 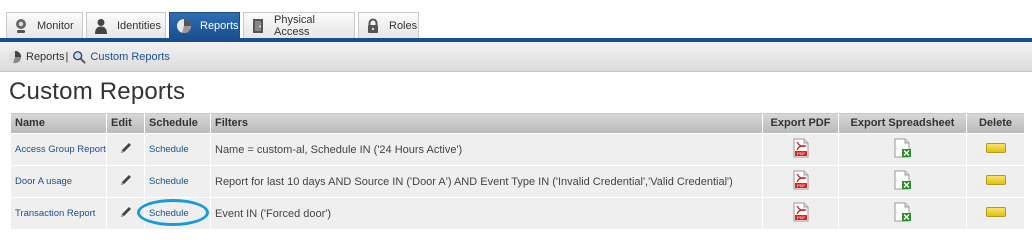 I want to click on tab-monitor: Monitor, so click(x=44, y=25).